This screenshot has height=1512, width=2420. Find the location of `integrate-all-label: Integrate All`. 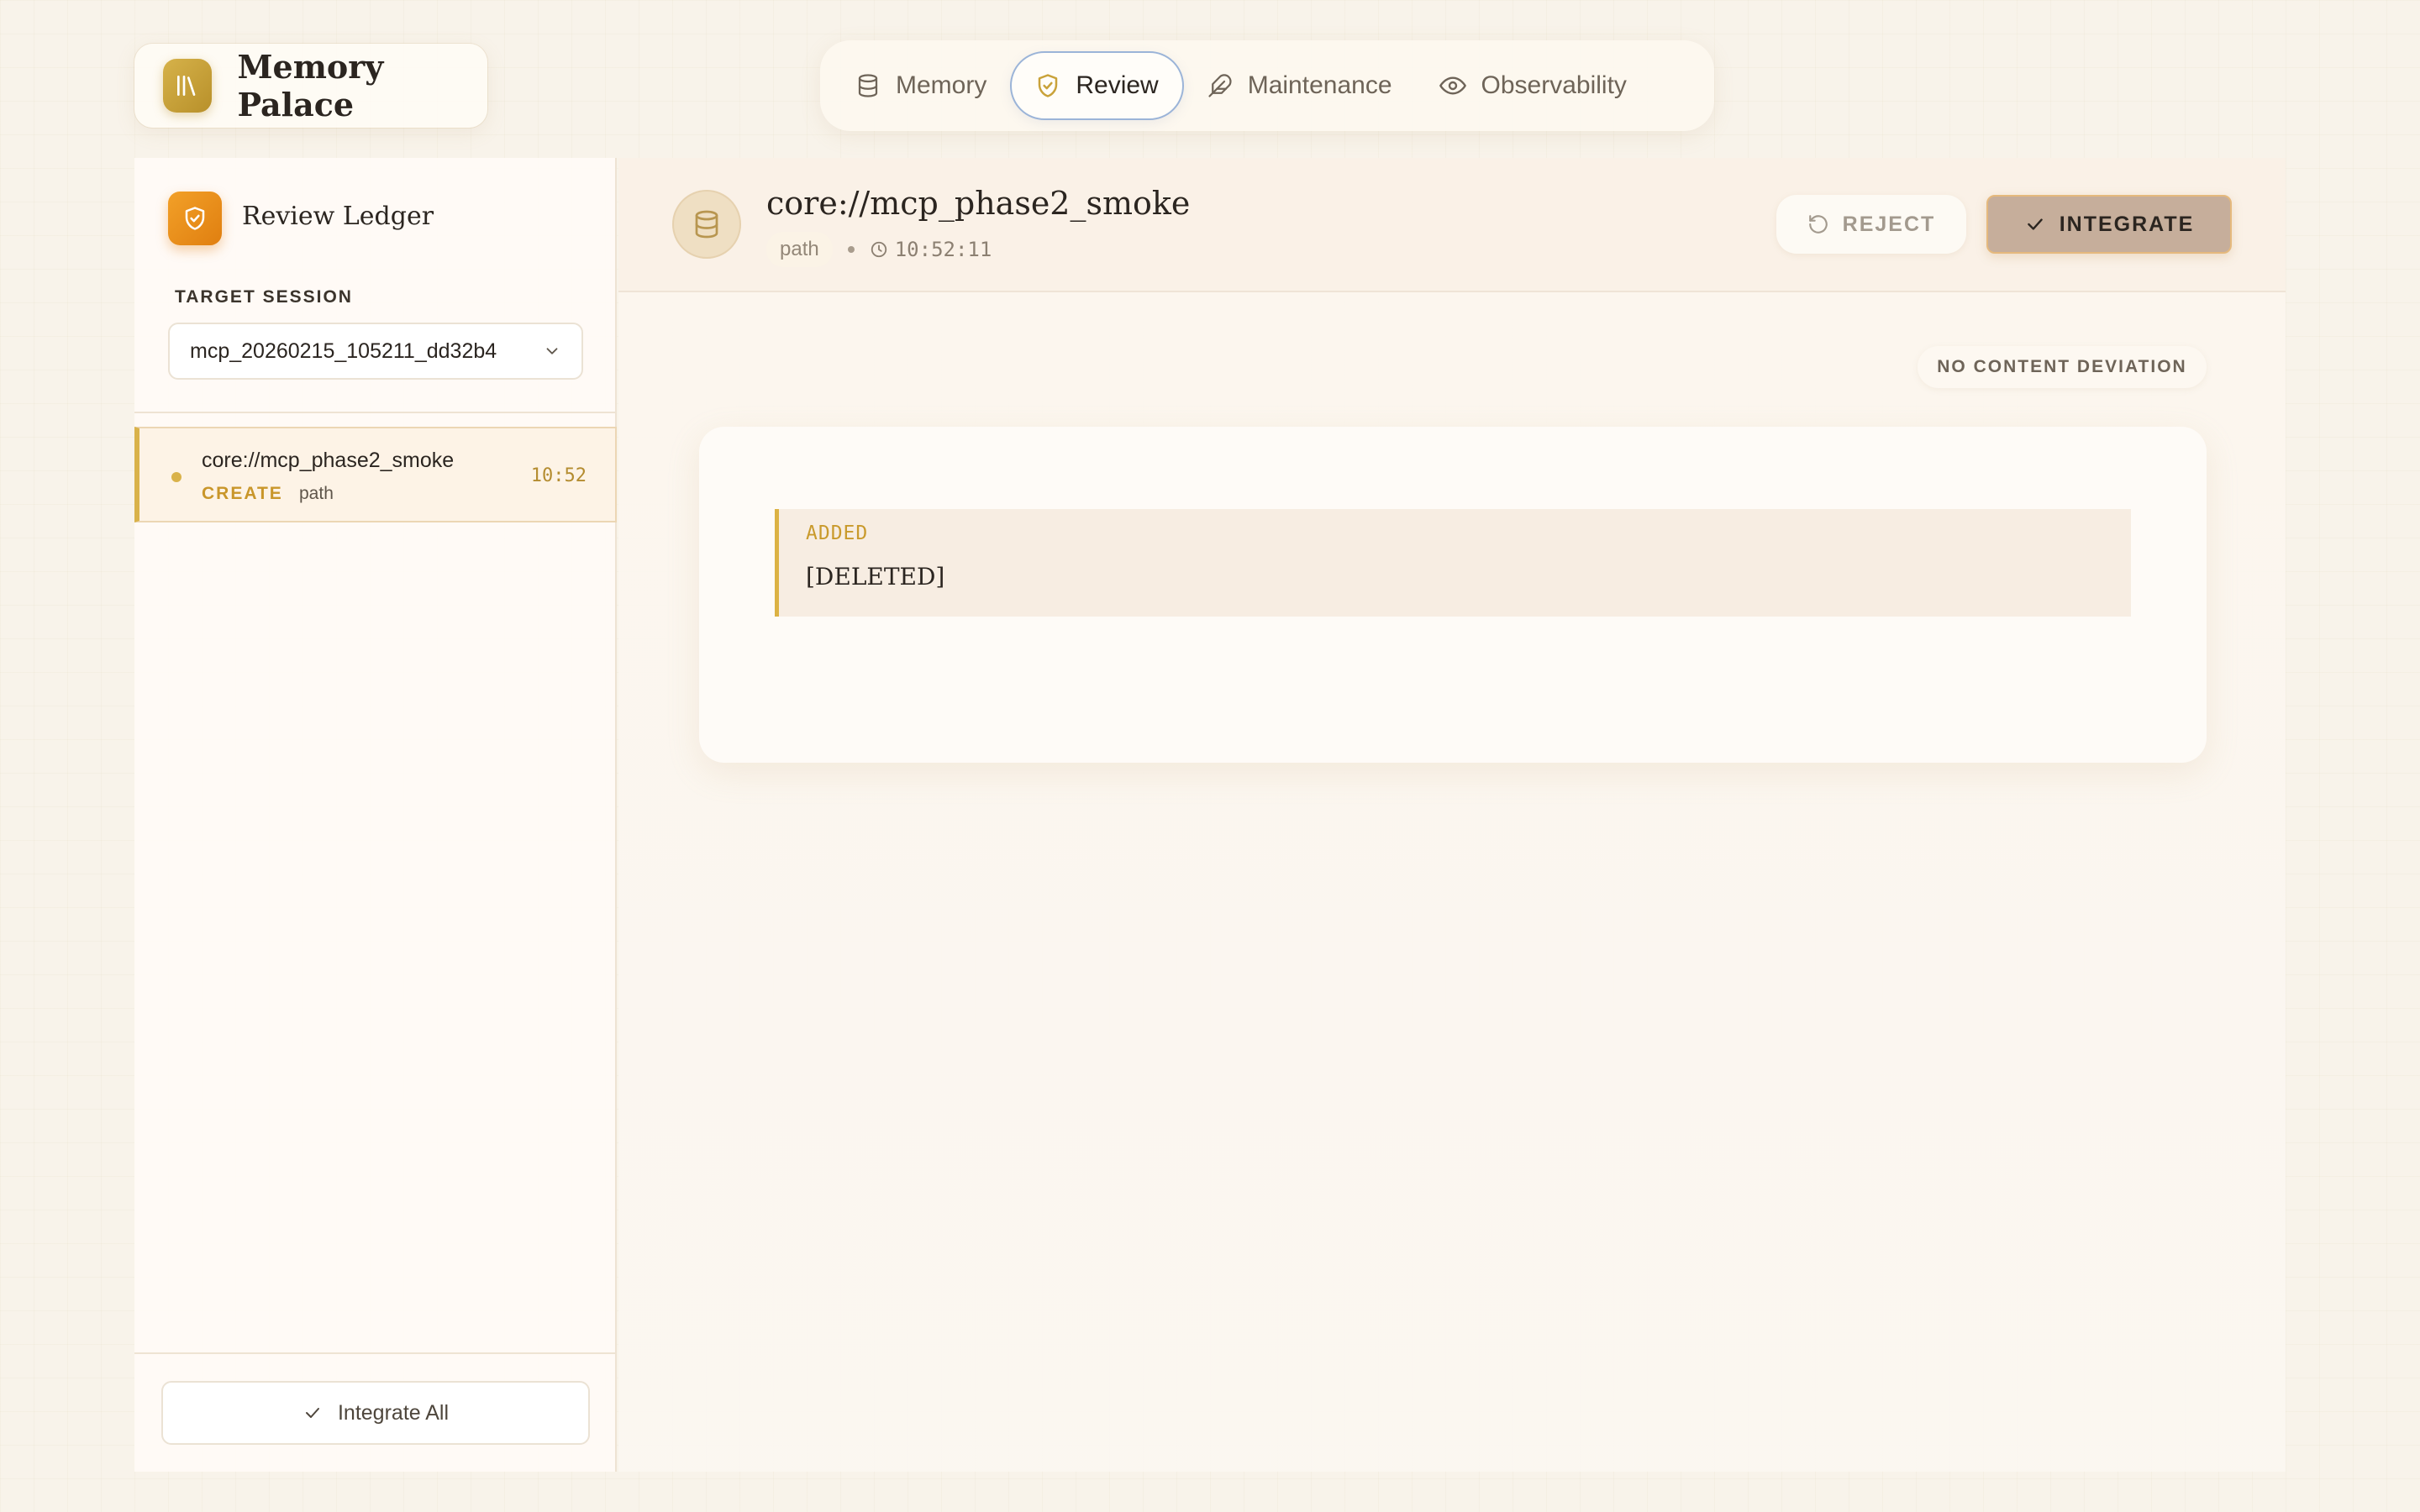

integrate-all-label: Integrate All is located at coordinates (393, 1412).